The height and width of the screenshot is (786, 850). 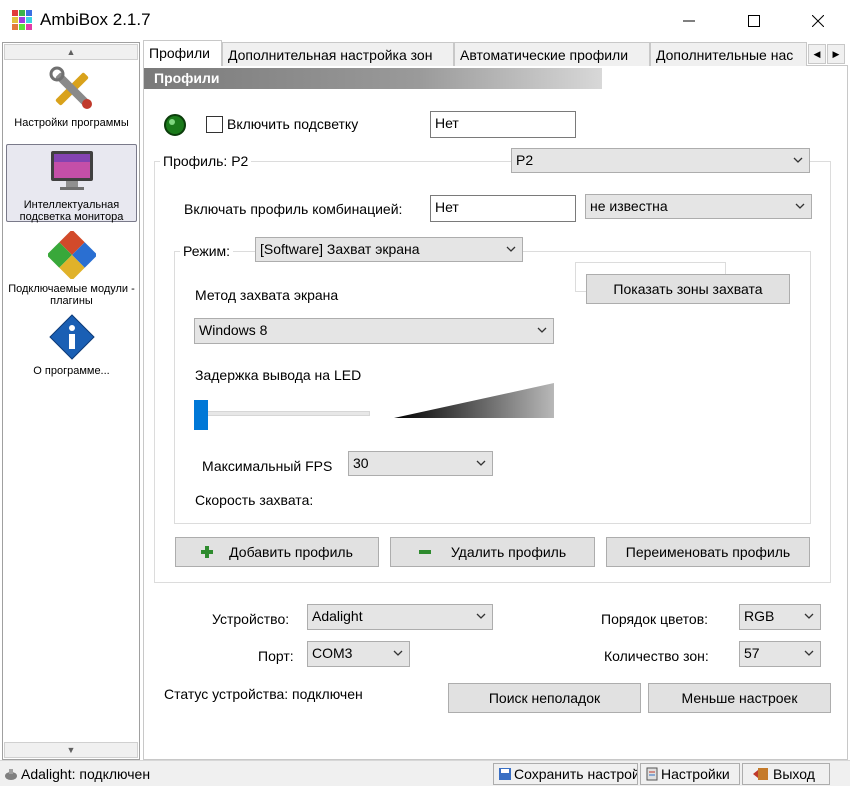 What do you see at coordinates (71, 750) in the screenshot?
I see `sidebar-scroll-down-button: ▼` at bounding box center [71, 750].